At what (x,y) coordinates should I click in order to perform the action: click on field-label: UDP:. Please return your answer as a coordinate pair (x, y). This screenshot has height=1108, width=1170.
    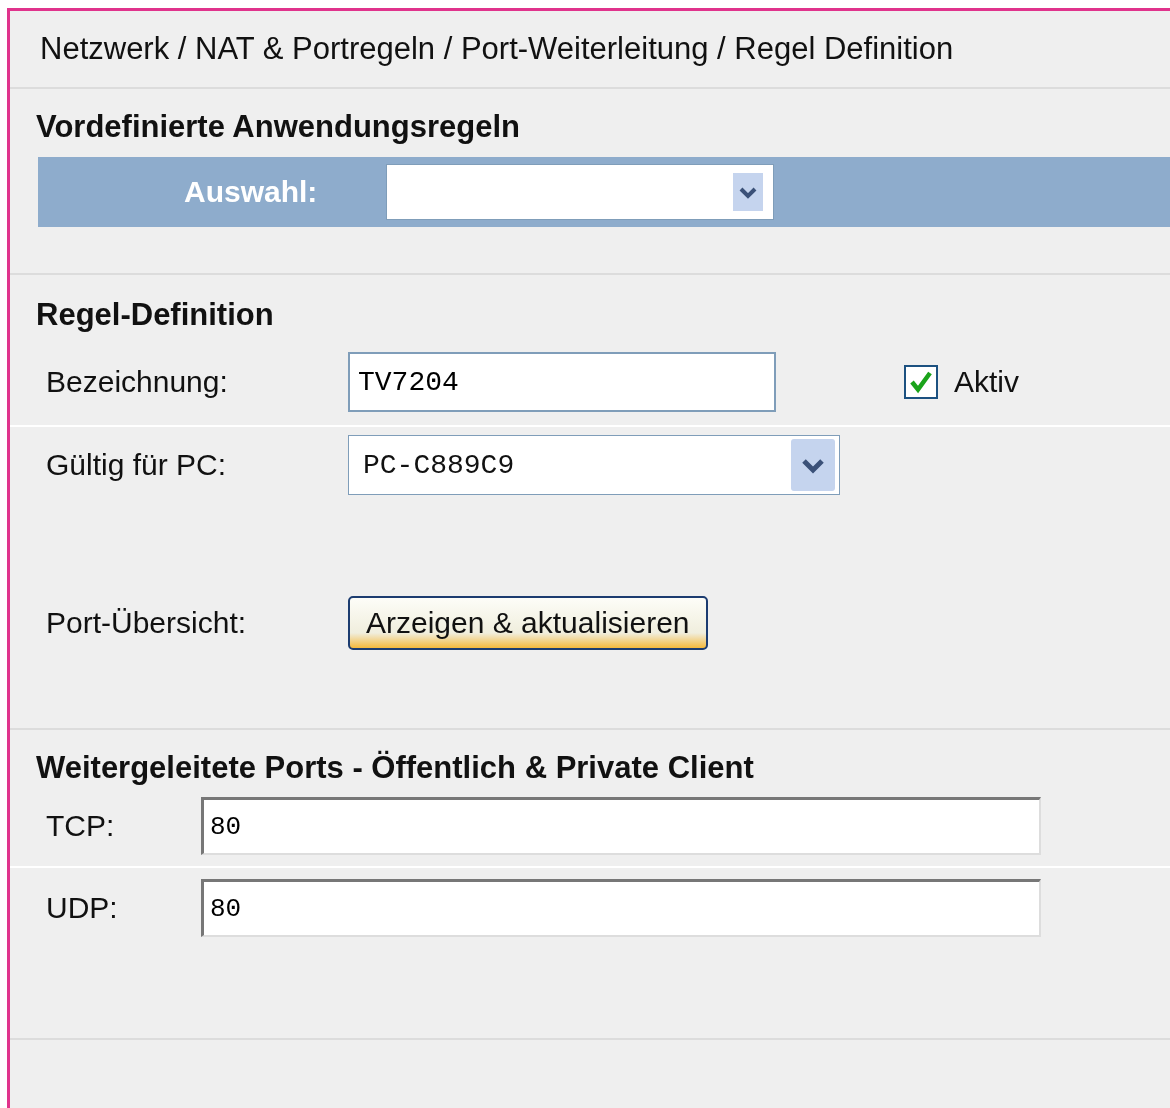
    Looking at the image, I should click on (82, 908).